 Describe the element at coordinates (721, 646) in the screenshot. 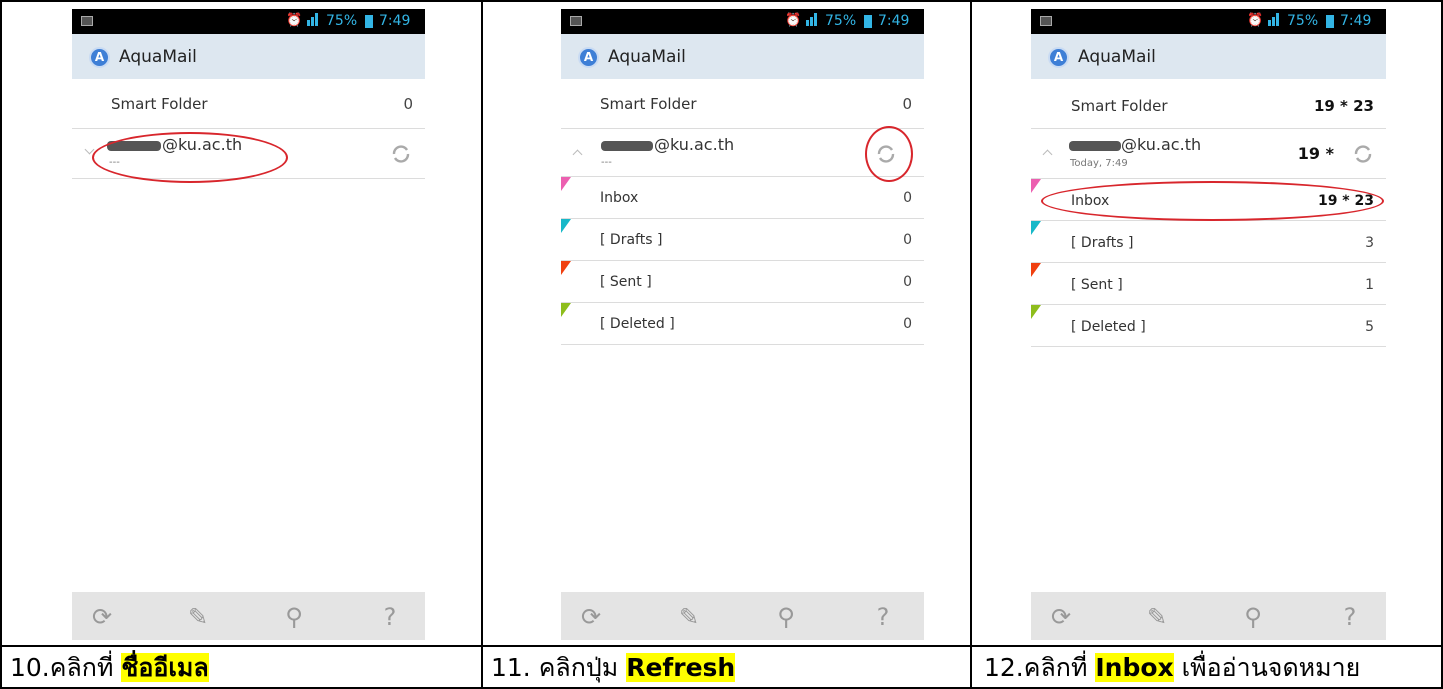

I see `table-row-divider` at that location.